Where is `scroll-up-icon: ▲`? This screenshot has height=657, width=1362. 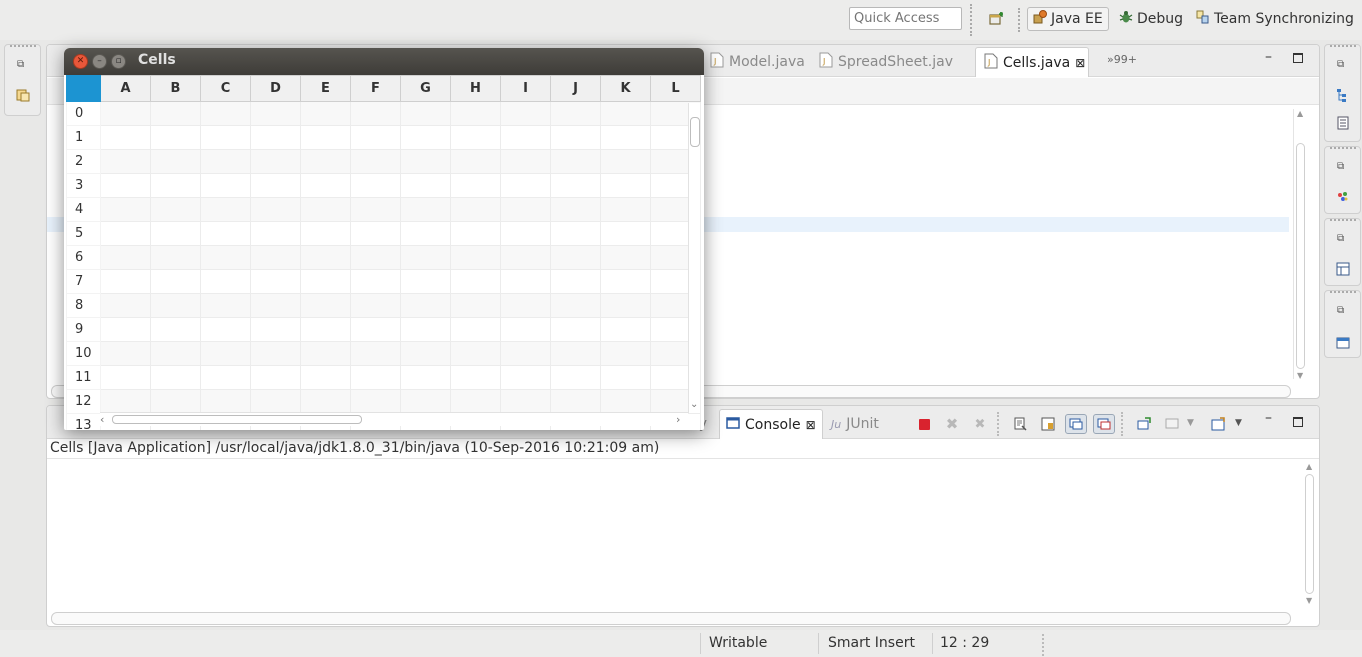 scroll-up-icon: ▲ is located at coordinates (1300, 113).